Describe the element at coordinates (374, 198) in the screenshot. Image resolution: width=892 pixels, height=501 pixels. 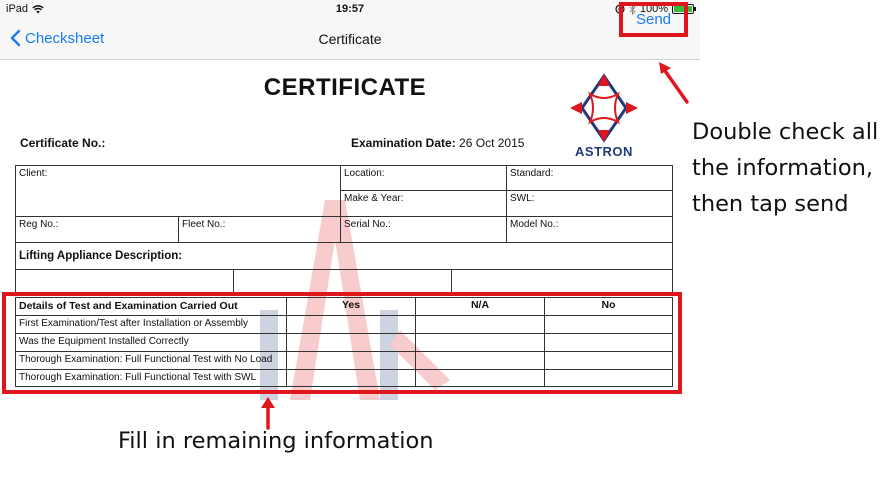
I see `make-year-label: Make & Year:` at that location.